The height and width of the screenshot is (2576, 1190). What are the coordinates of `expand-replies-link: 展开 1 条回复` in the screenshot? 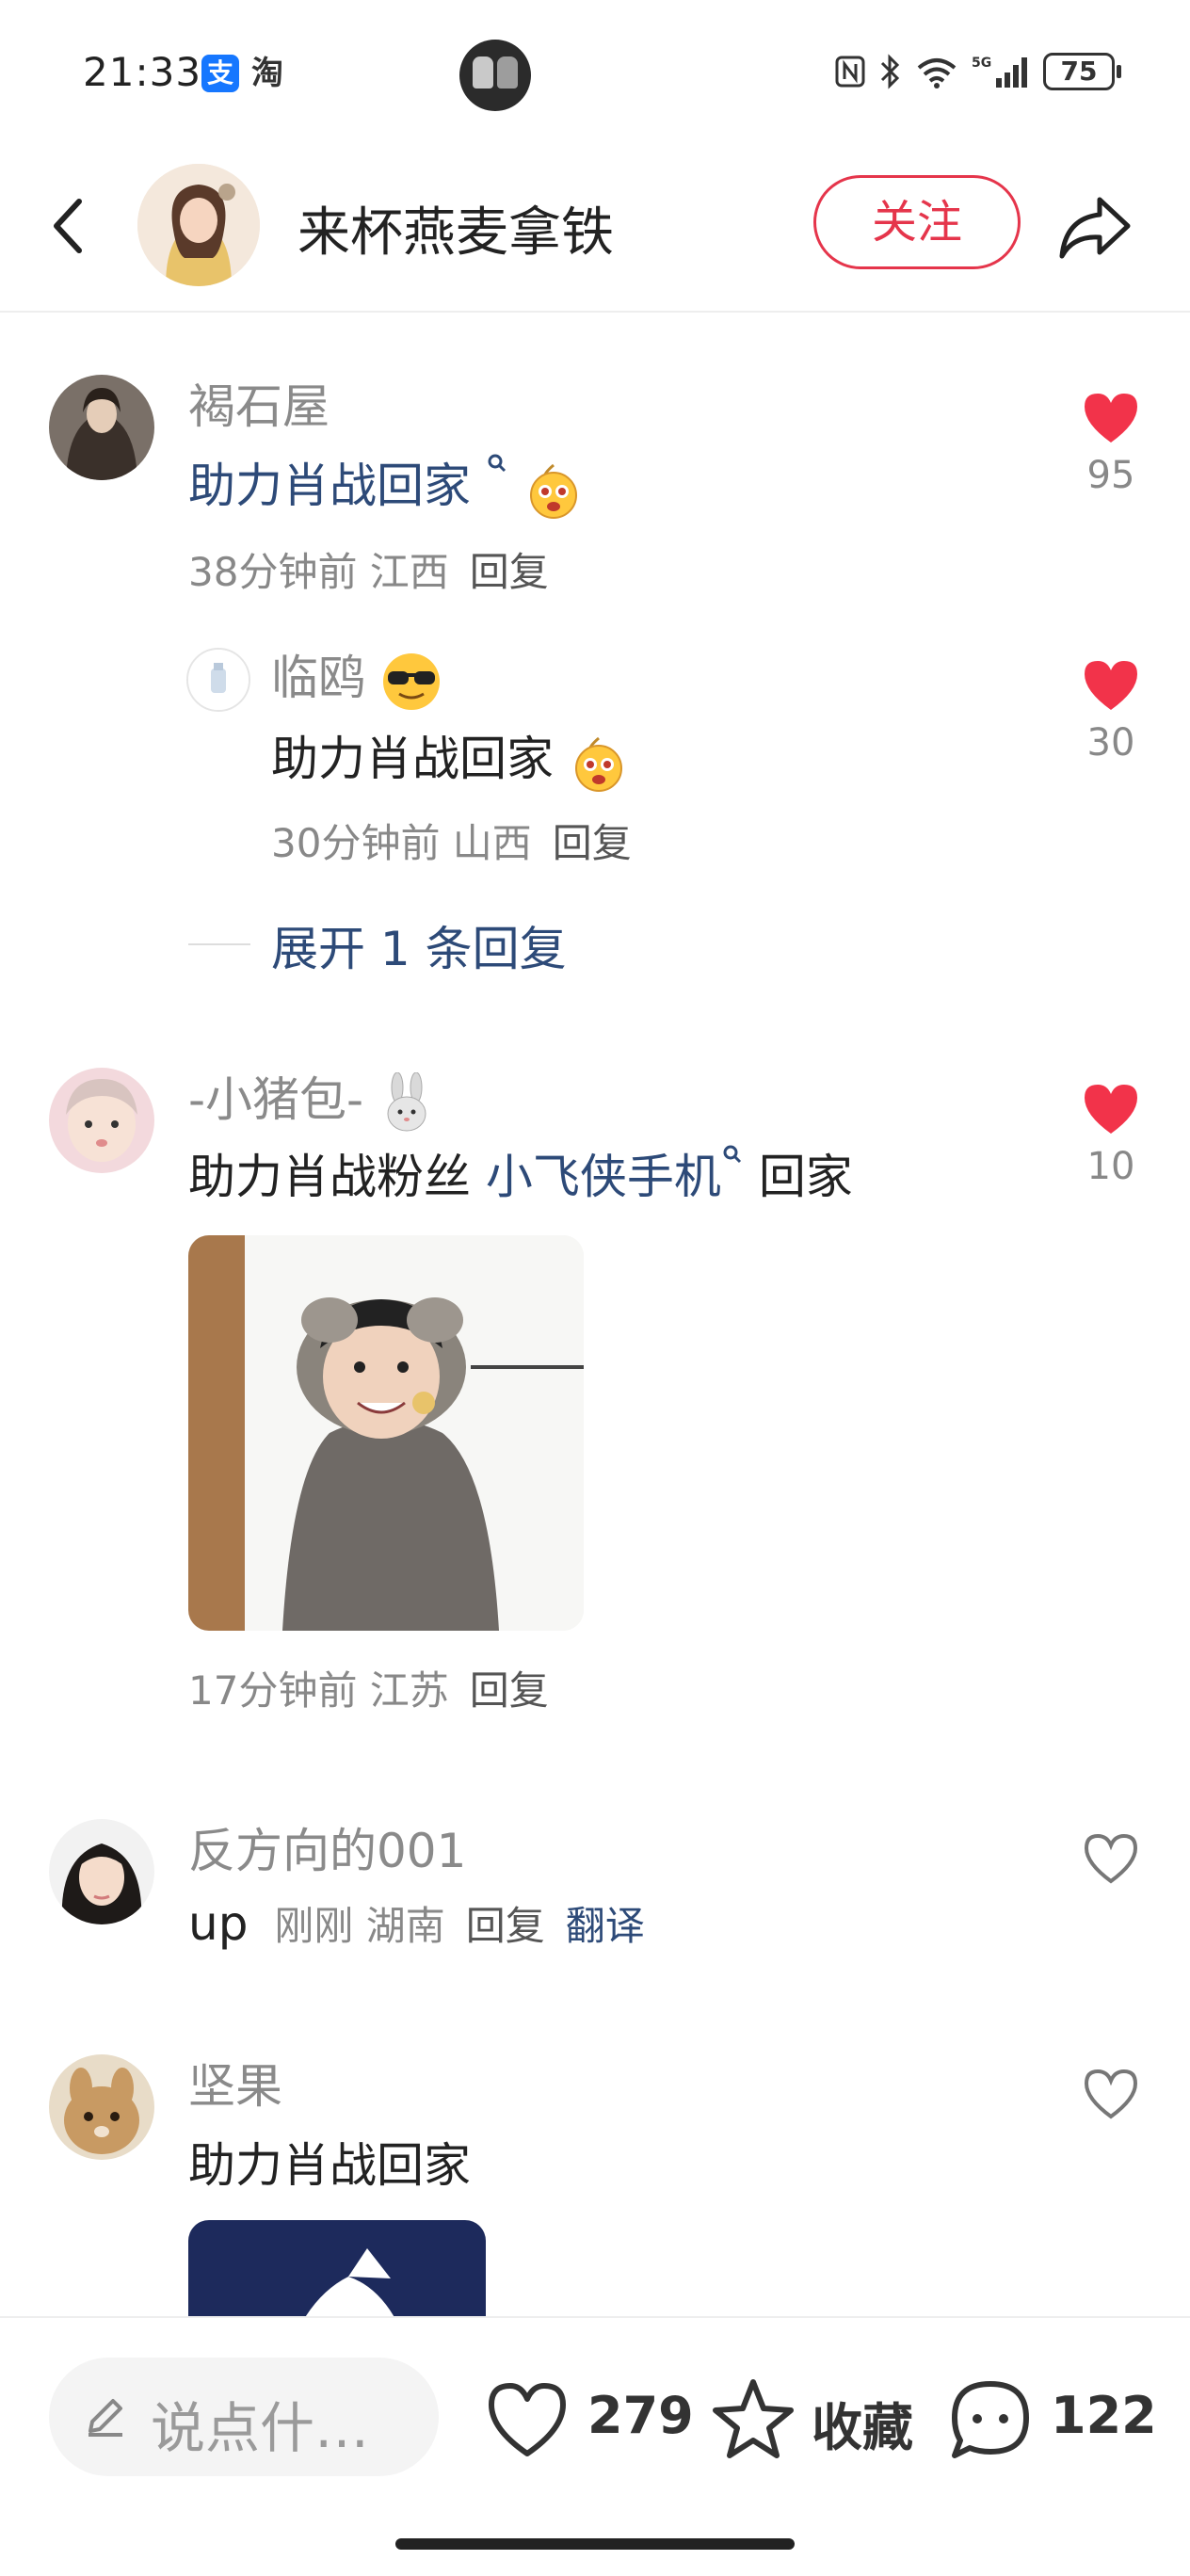 It's located at (419, 945).